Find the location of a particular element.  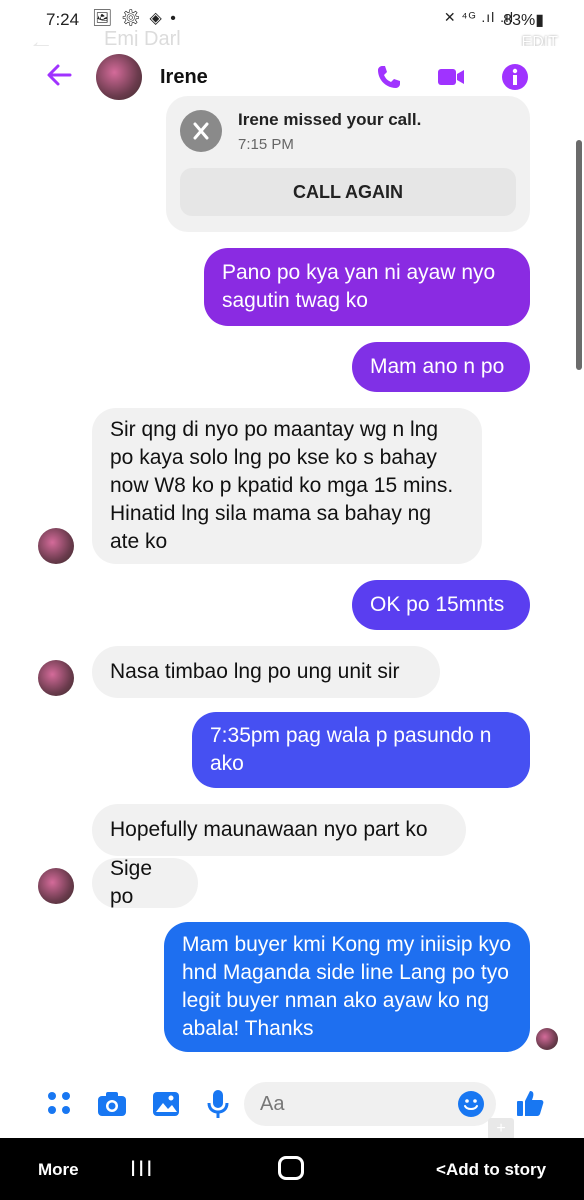

message-text: Nasa timbao lng po ung unit sir is located at coordinates (255, 671).